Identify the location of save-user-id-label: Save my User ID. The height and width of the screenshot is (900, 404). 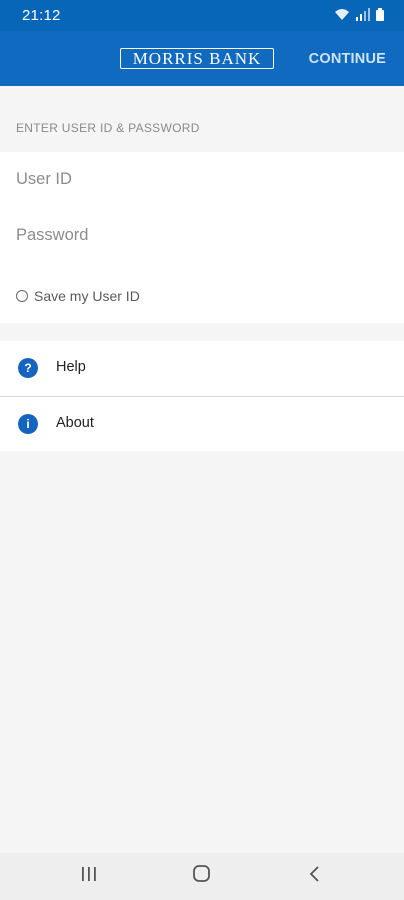
(87, 296).